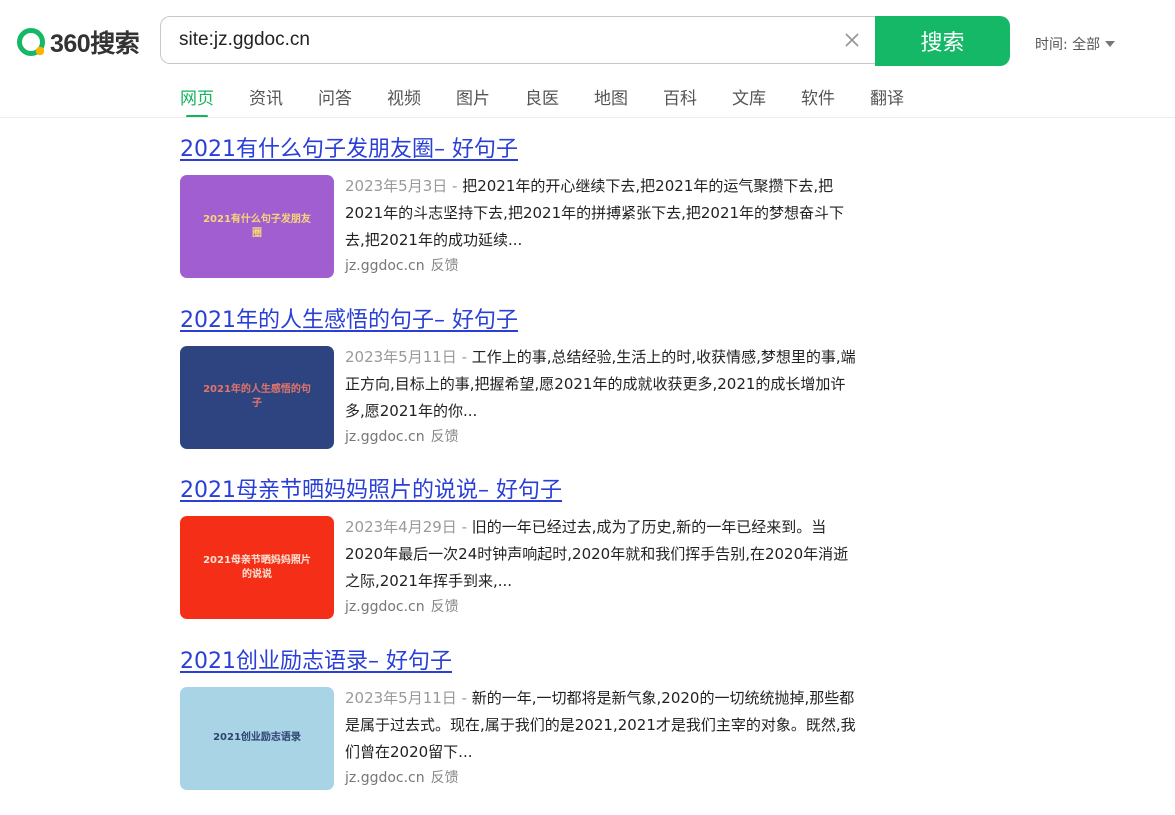  I want to click on tab-video: 视频, so click(404, 101).